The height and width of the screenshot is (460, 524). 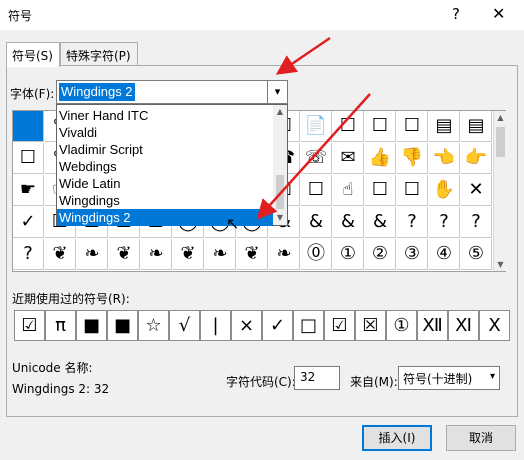 I want to click on recent-symbol: ×, so click(x=246, y=325).